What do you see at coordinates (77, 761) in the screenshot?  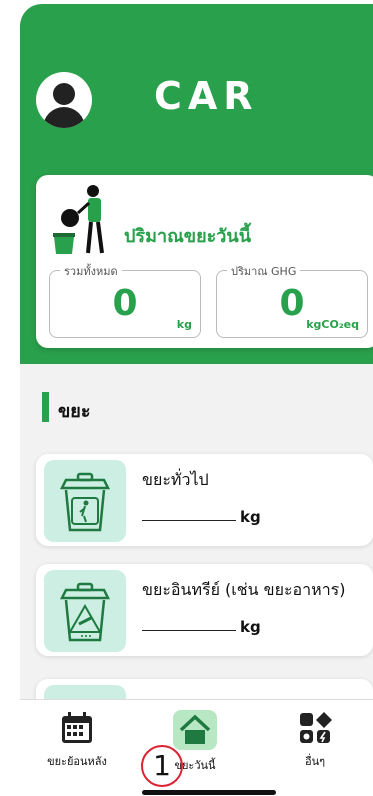 I see `tab-label: ขยะย้อนหลัง` at bounding box center [77, 761].